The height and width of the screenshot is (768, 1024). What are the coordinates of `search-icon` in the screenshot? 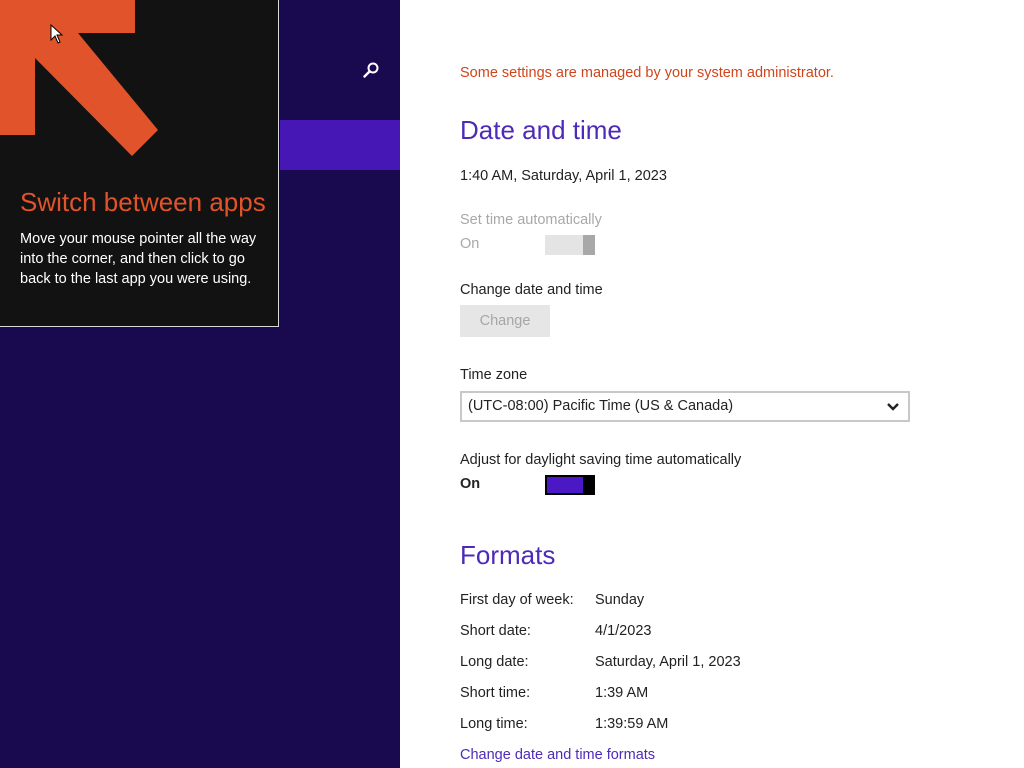 It's located at (371, 70).